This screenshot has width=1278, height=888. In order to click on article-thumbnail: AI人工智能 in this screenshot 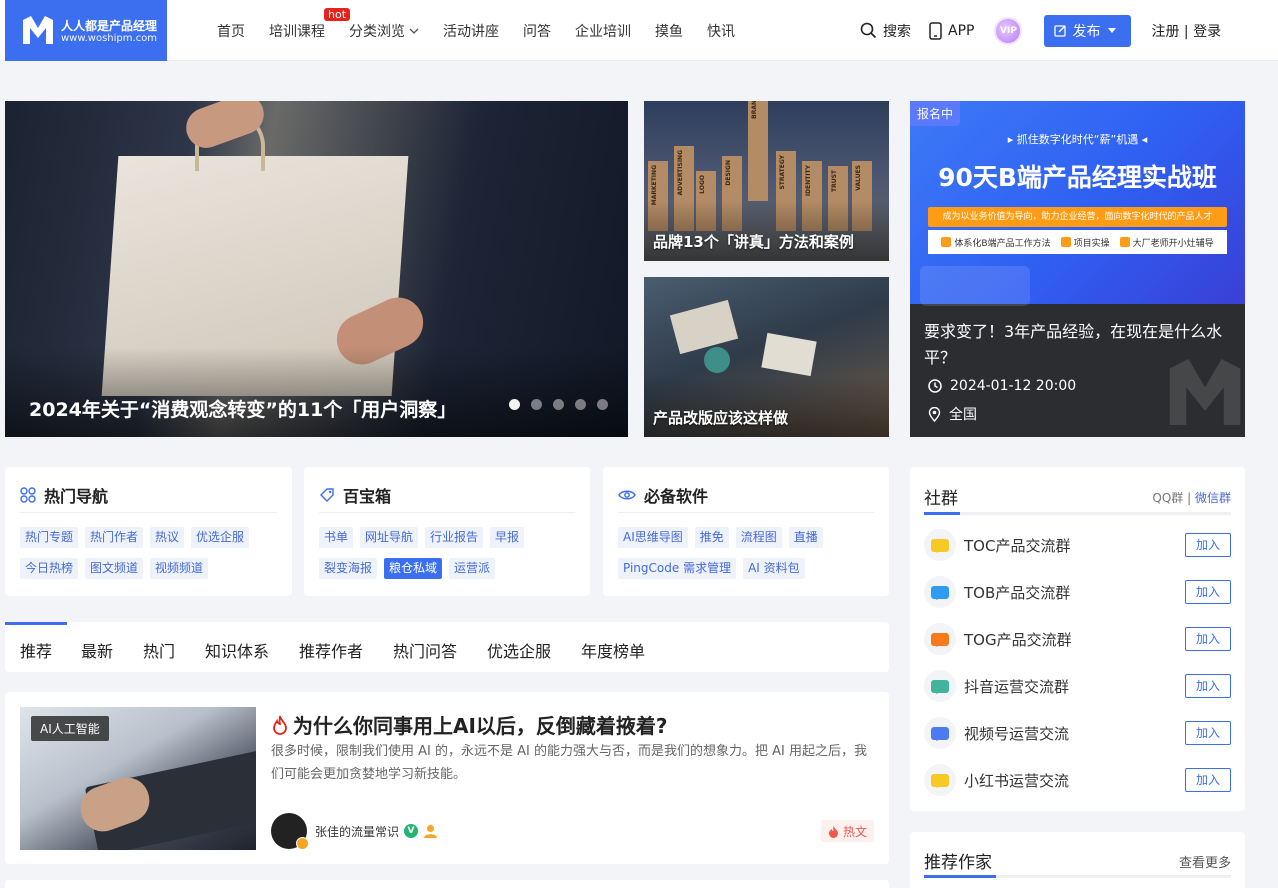, I will do `click(138, 778)`.